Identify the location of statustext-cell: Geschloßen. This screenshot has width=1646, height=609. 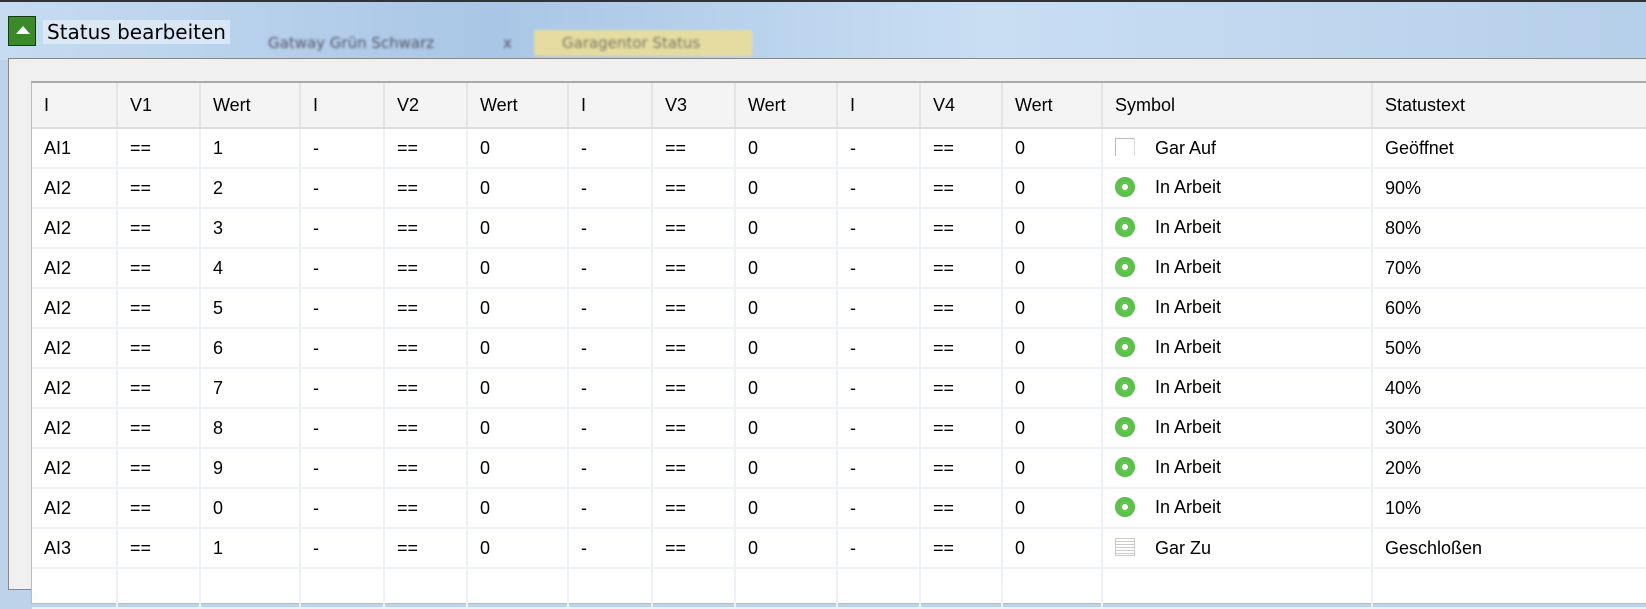
(1509, 548).